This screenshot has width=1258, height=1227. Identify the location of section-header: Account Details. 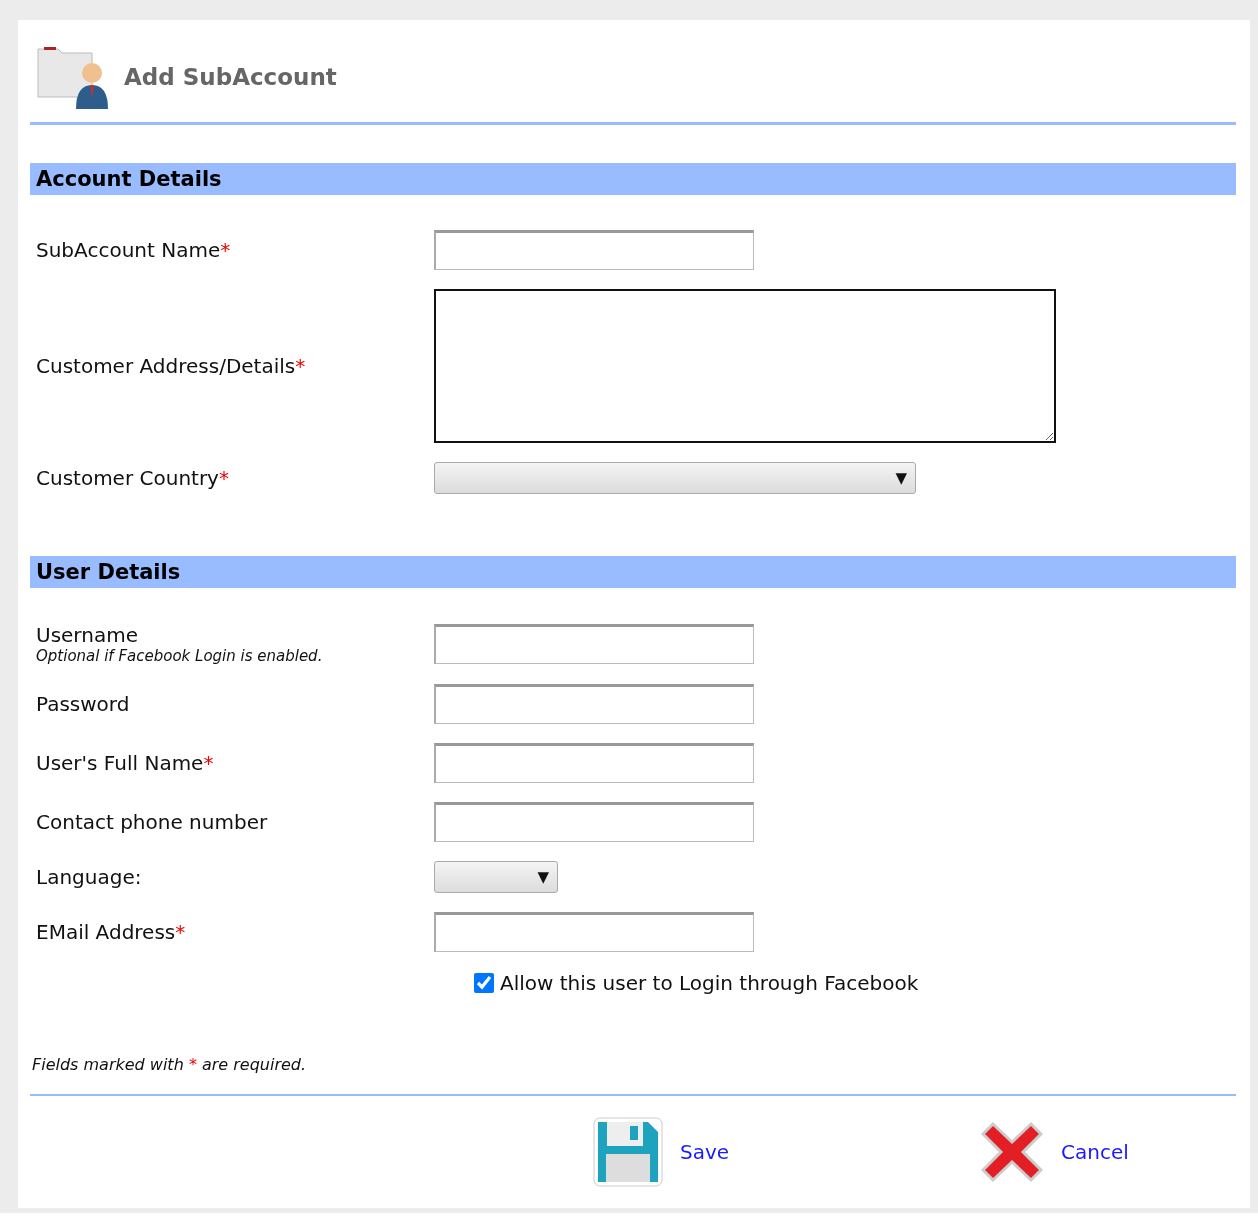
(633, 179).